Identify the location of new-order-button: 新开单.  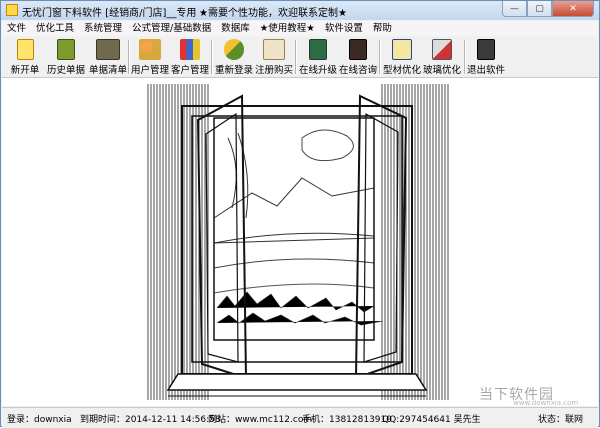
(25, 57).